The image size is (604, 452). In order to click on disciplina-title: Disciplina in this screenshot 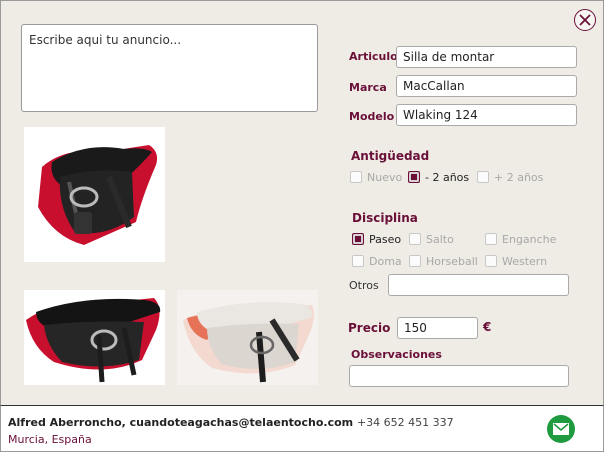, I will do `click(385, 218)`.